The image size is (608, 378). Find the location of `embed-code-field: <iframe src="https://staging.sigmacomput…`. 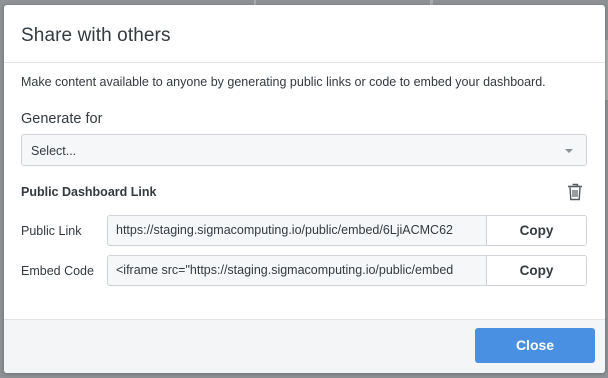

embed-code-field: <iframe src="https://staging.sigmacomput… is located at coordinates (347, 270).